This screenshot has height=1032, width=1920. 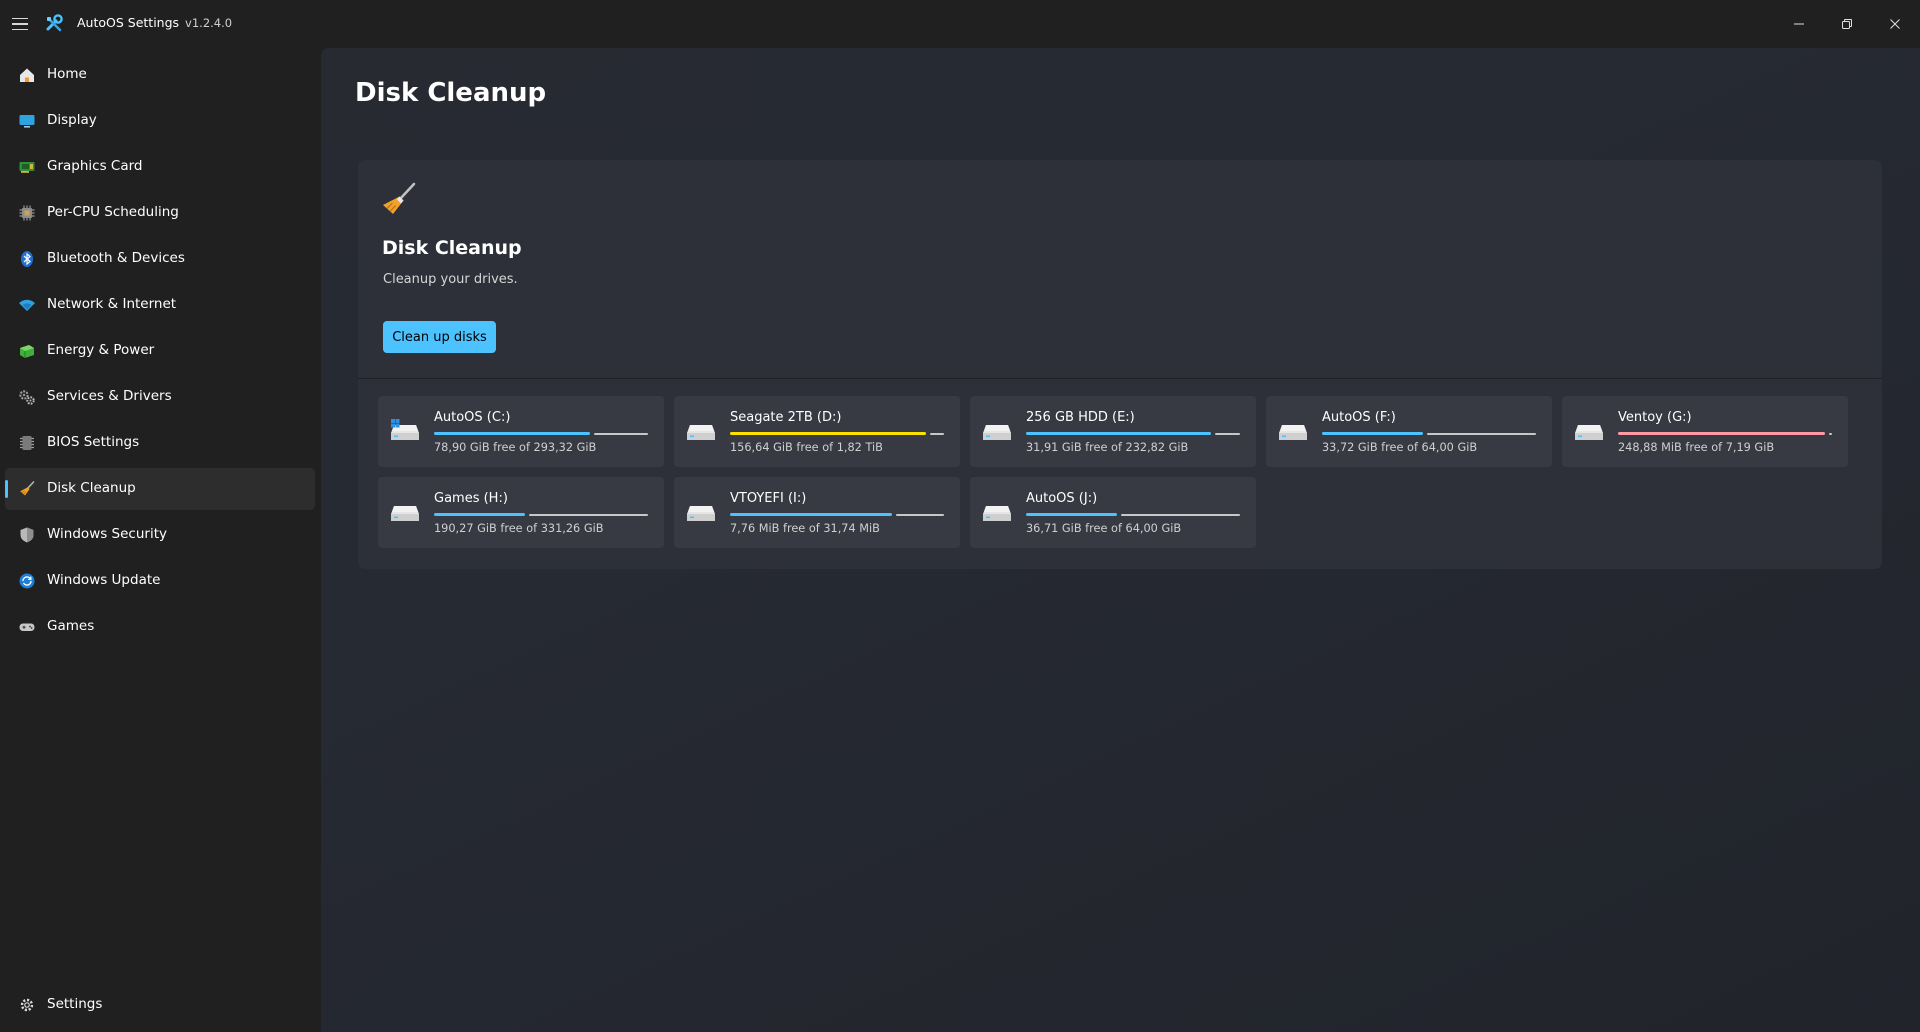 I want to click on drive-free-space: 31,91 GiB free of 232,82 GiB, so click(x=1107, y=447).